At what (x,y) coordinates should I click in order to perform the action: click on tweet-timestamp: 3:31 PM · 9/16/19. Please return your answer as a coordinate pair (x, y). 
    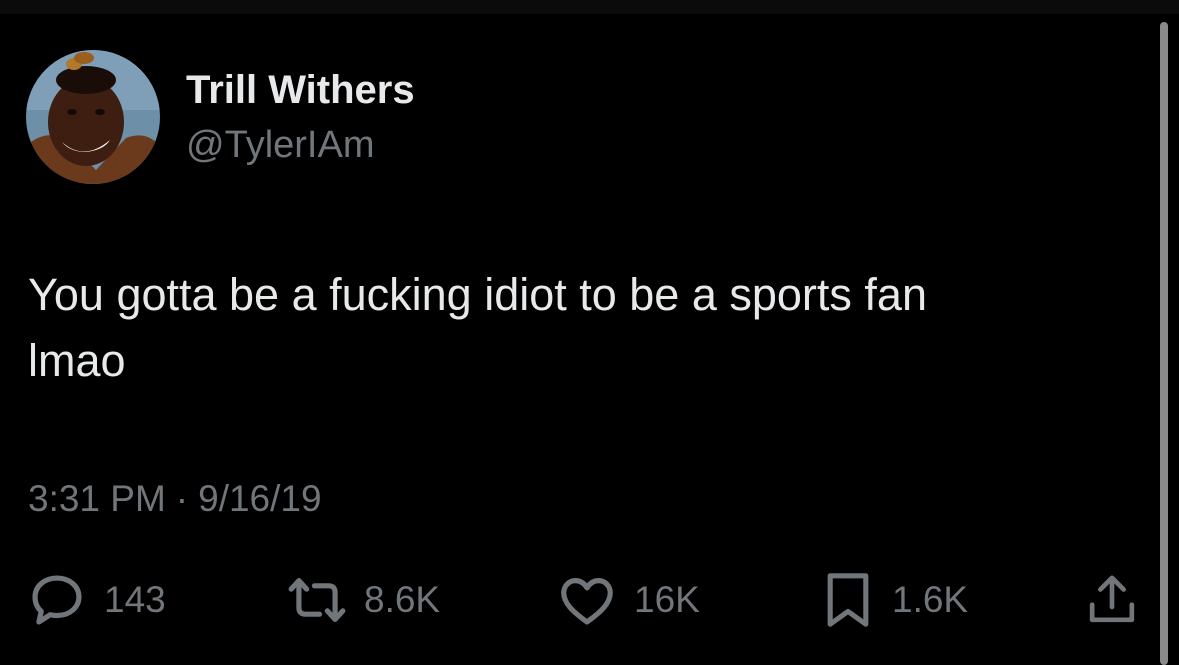
    Looking at the image, I should click on (175, 499).